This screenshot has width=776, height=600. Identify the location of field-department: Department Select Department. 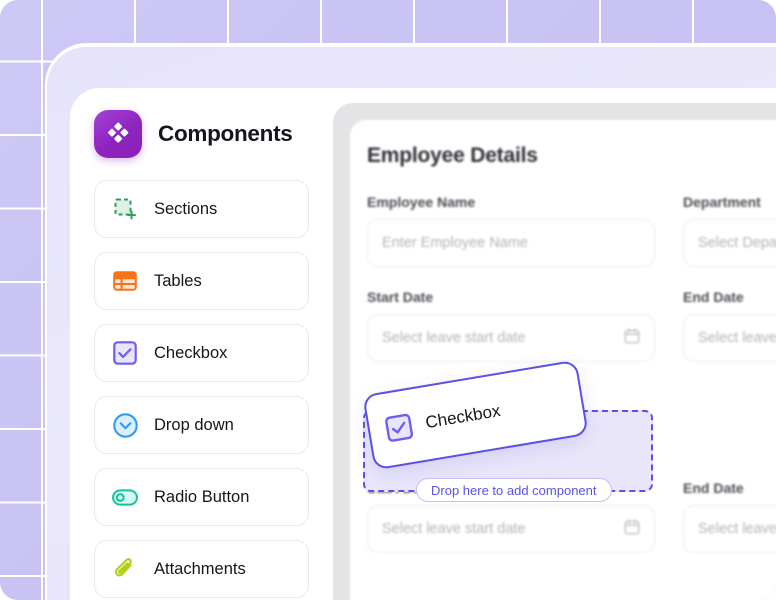
(729, 230).